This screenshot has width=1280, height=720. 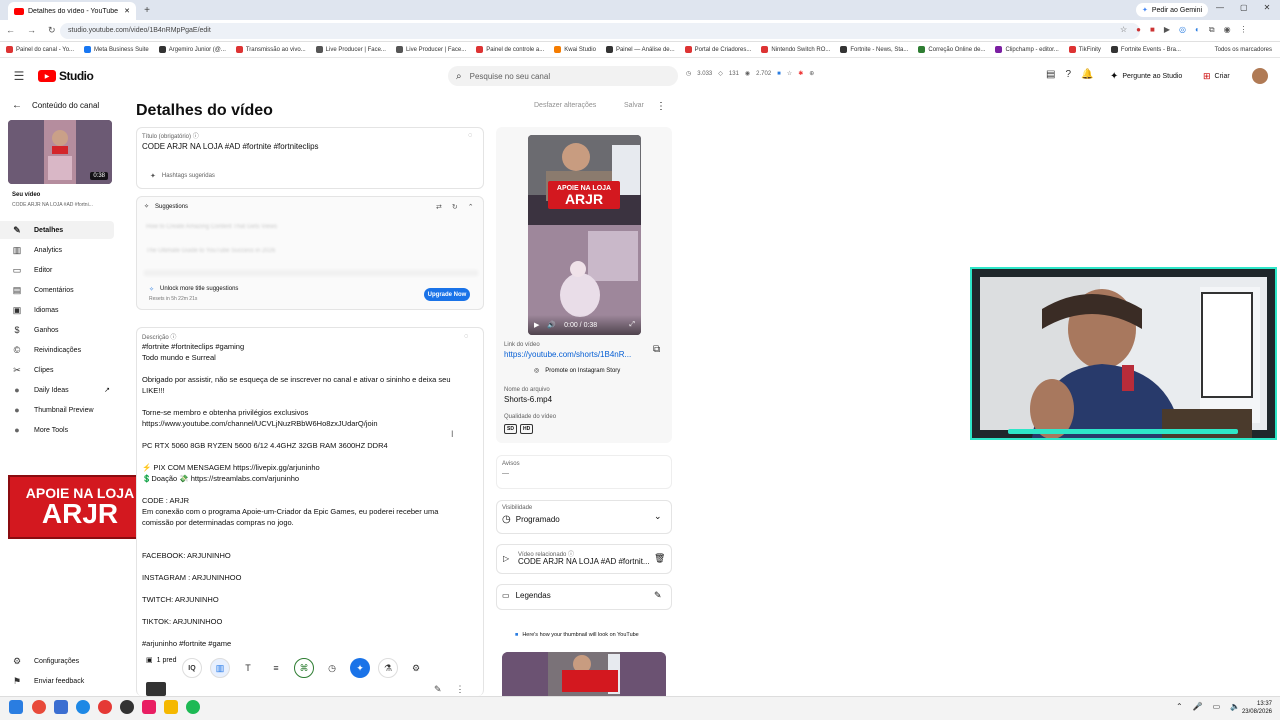 I want to click on sidebar-item-detalhes: ✎ Detalhes, so click(x=57, y=230).